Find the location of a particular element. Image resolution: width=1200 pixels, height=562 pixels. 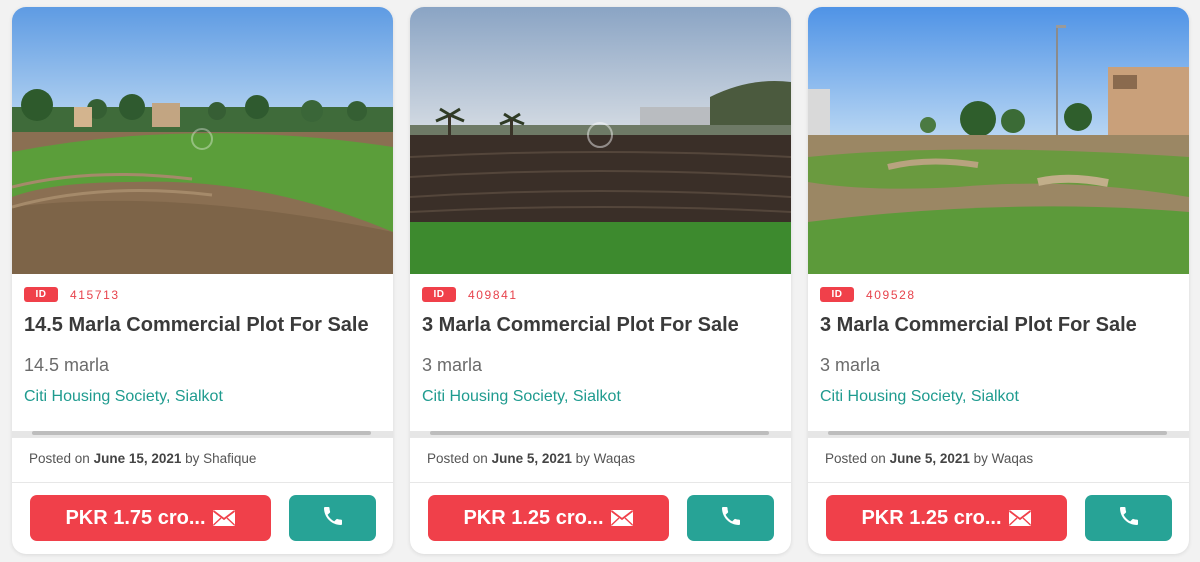

listing-id-row: ID 415713 is located at coordinates (72, 294).